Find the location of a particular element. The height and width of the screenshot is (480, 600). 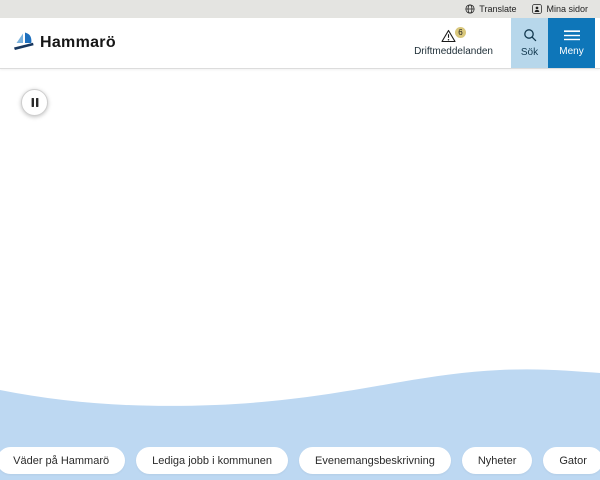

mina-sidor-link: Mina sidor is located at coordinates (560, 9).